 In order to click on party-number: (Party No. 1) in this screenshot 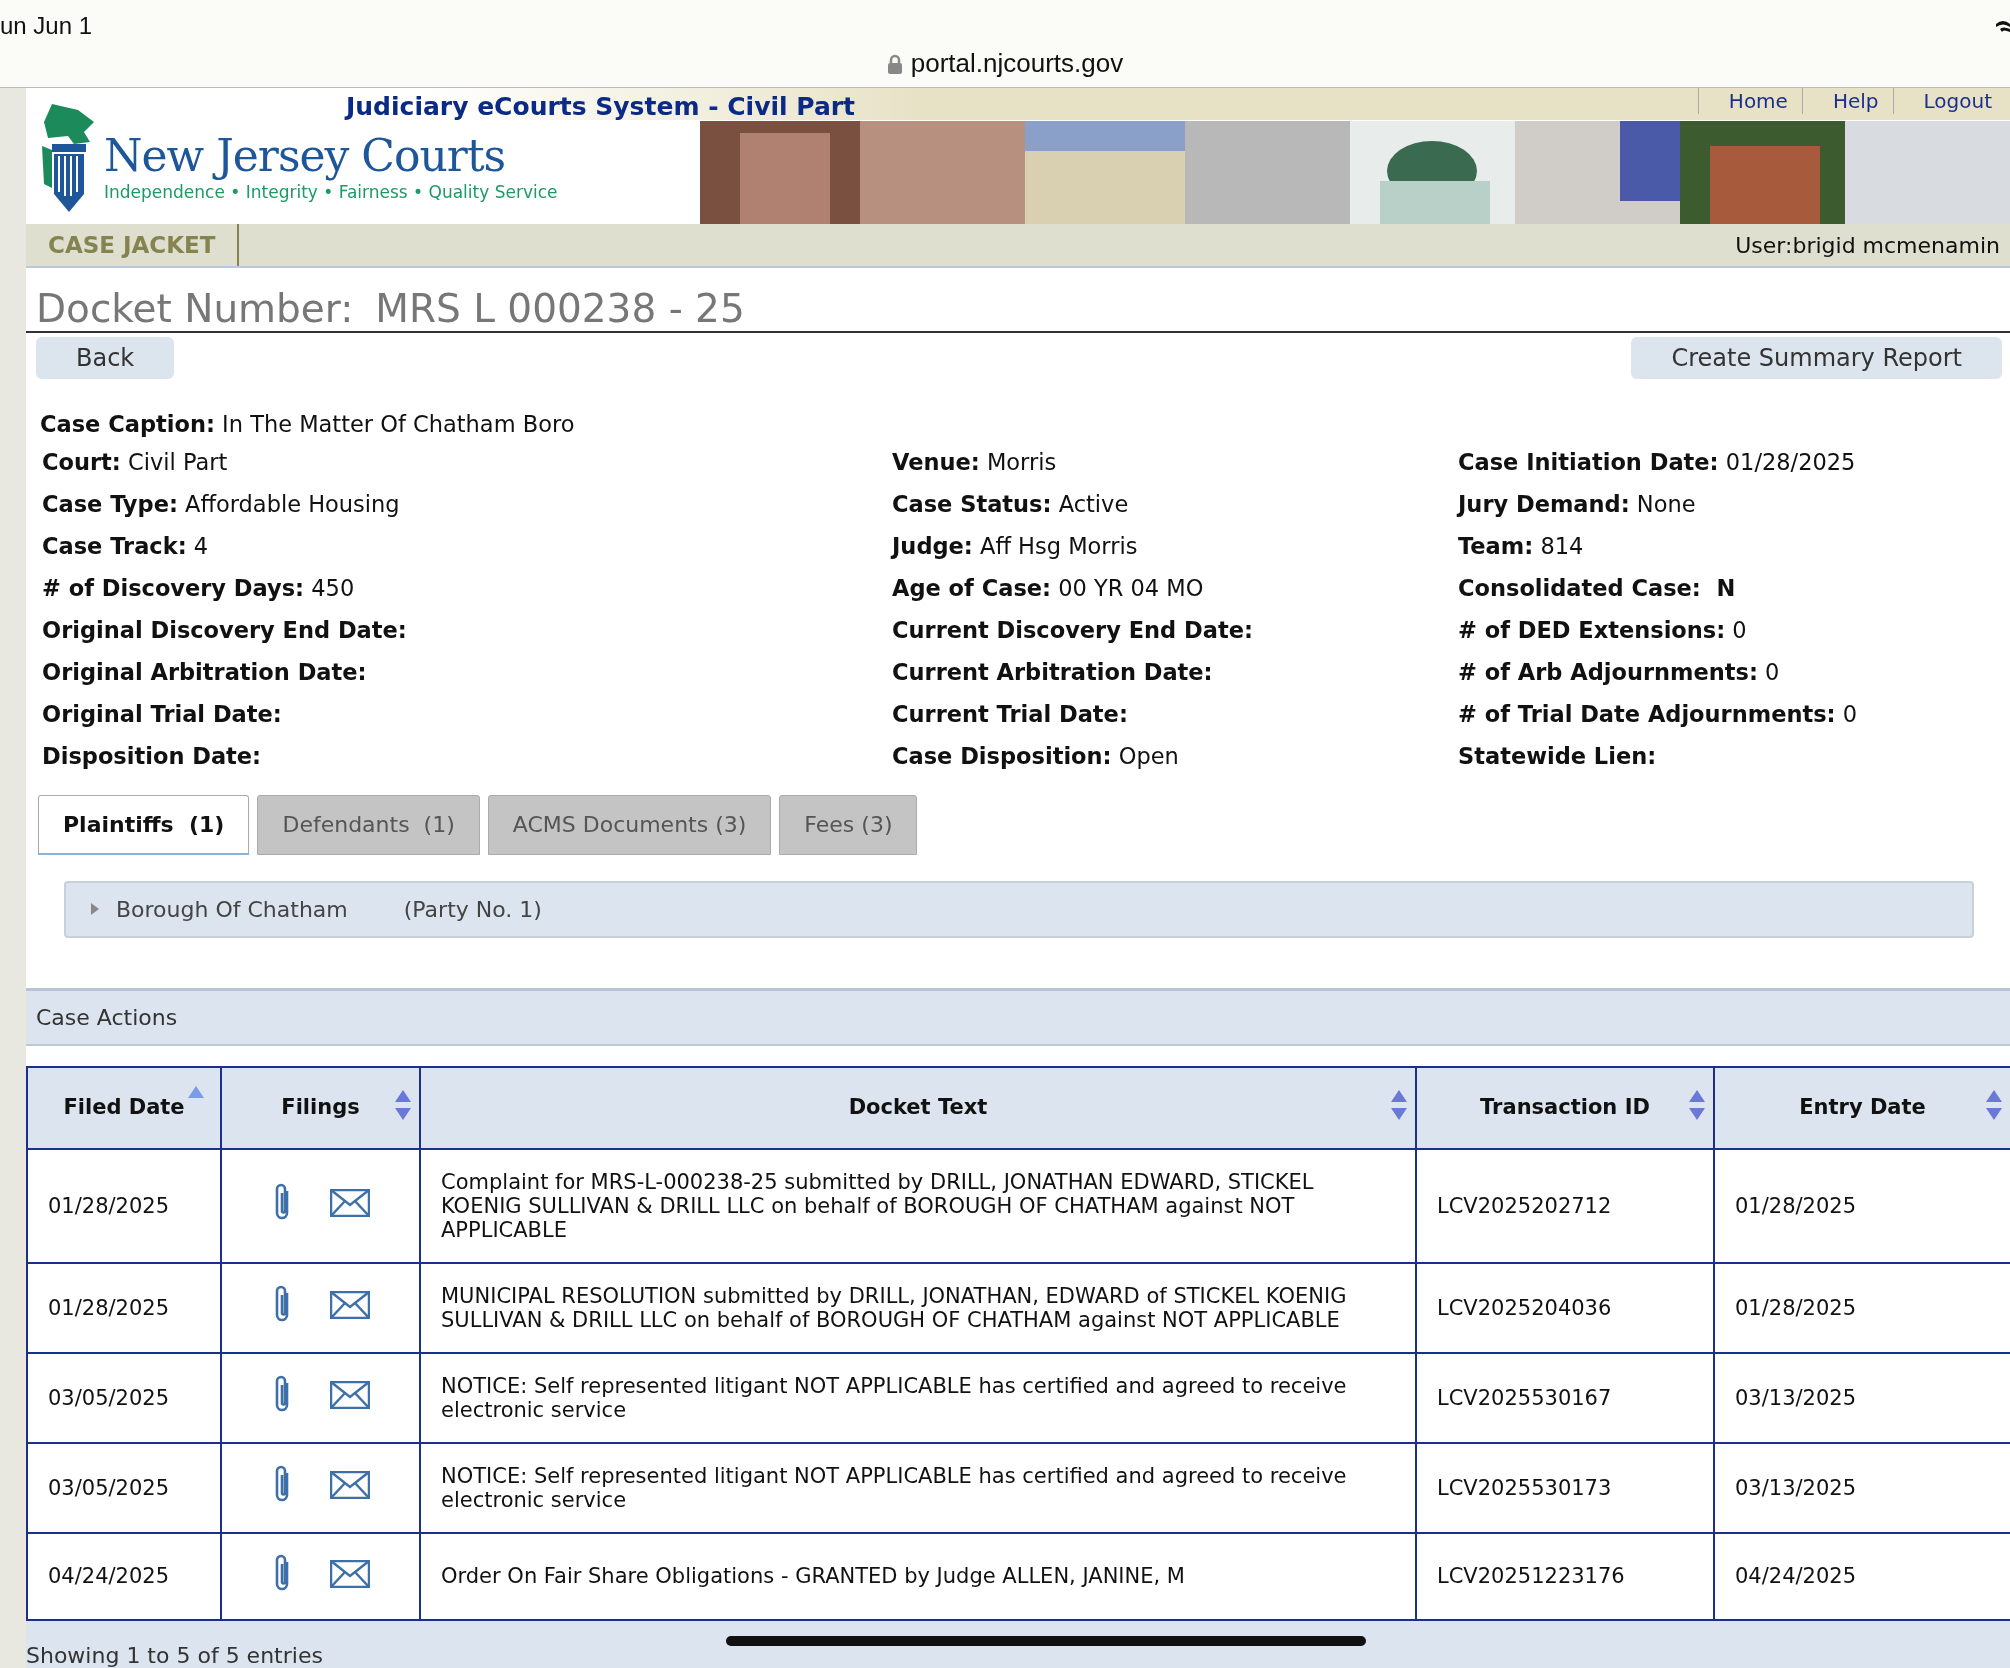, I will do `click(472, 909)`.